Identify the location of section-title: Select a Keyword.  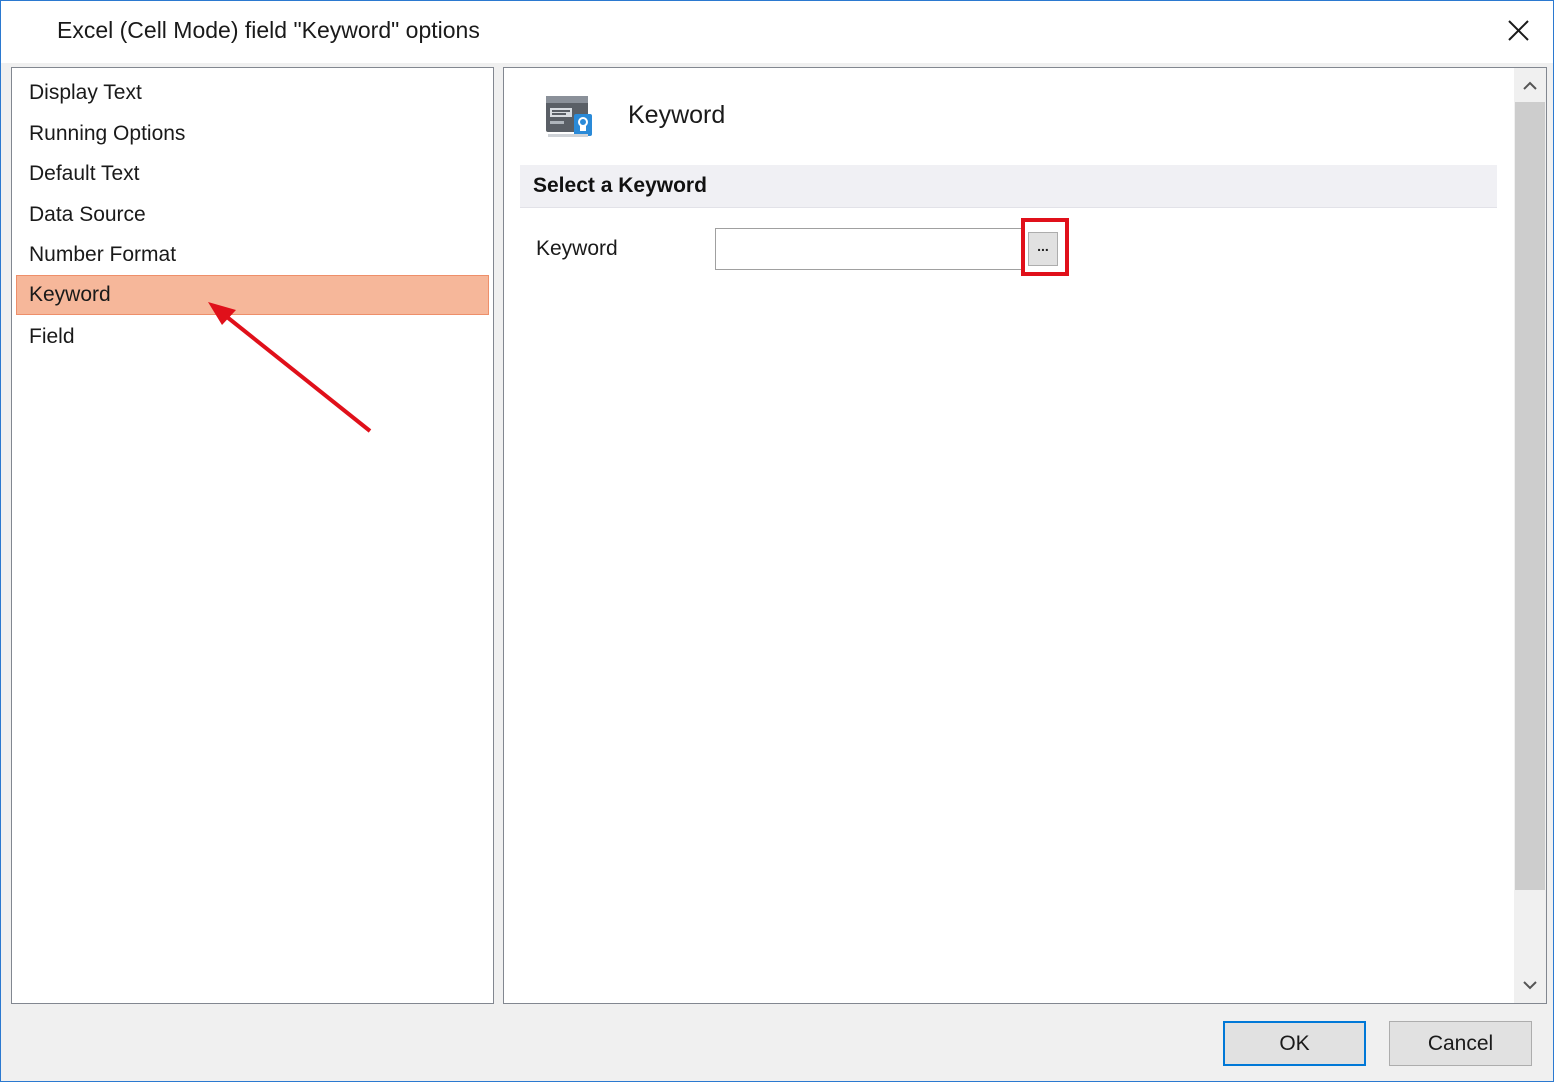
(620, 185).